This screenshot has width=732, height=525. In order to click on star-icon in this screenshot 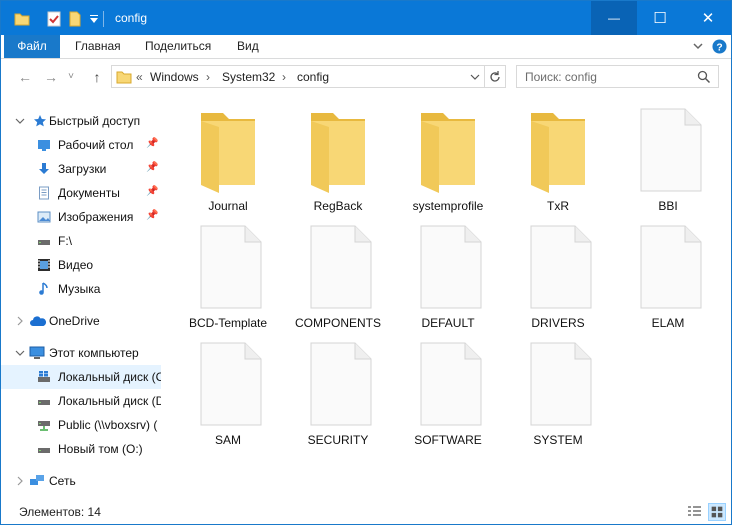, I will do `click(40, 121)`.